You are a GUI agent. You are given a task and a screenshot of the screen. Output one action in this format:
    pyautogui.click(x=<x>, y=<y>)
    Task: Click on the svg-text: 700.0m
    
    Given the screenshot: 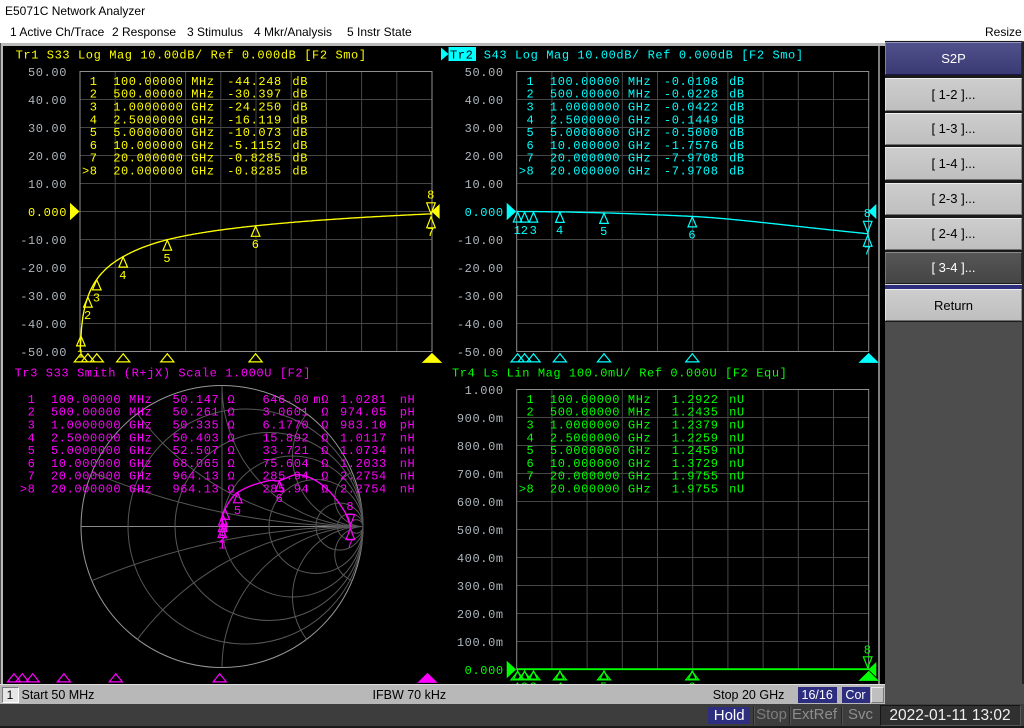 What is the action you would take?
    pyautogui.click(x=480, y=475)
    